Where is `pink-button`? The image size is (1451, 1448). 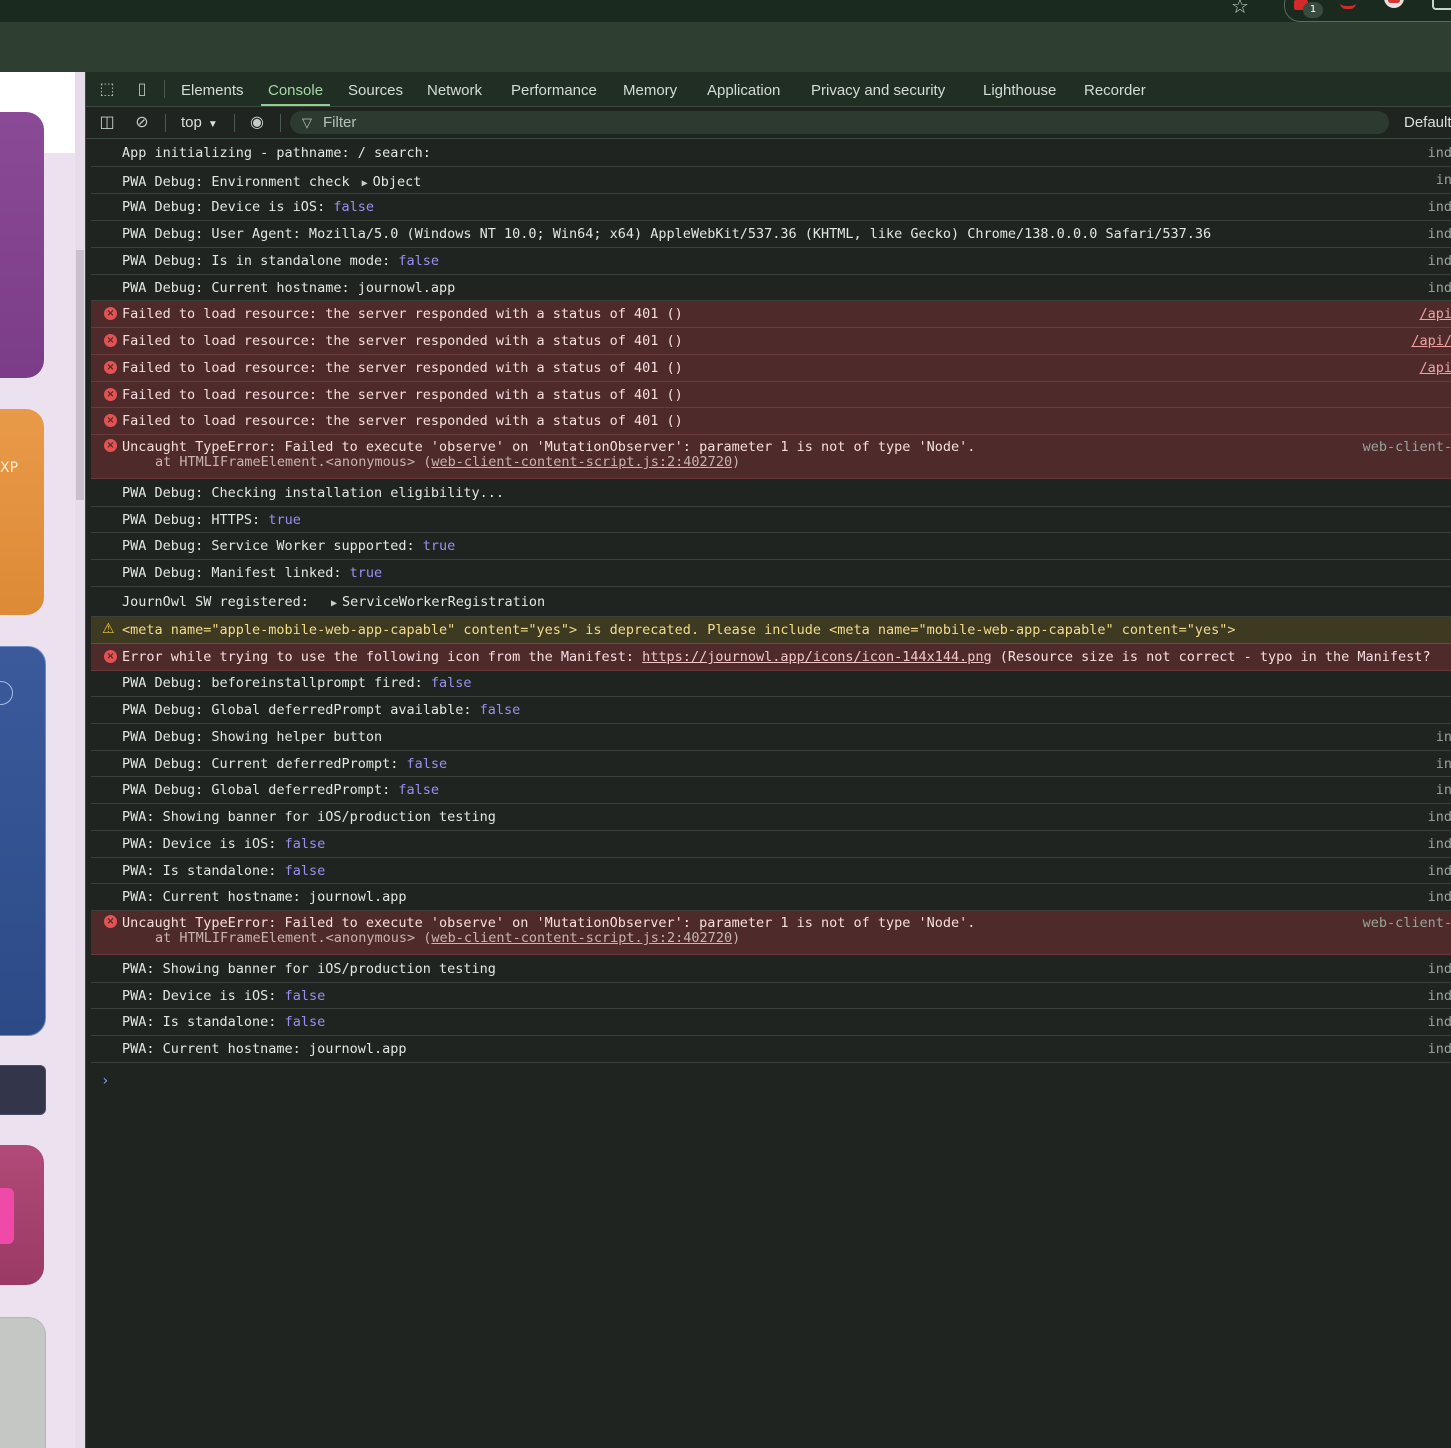 pink-button is located at coordinates (7, 1216).